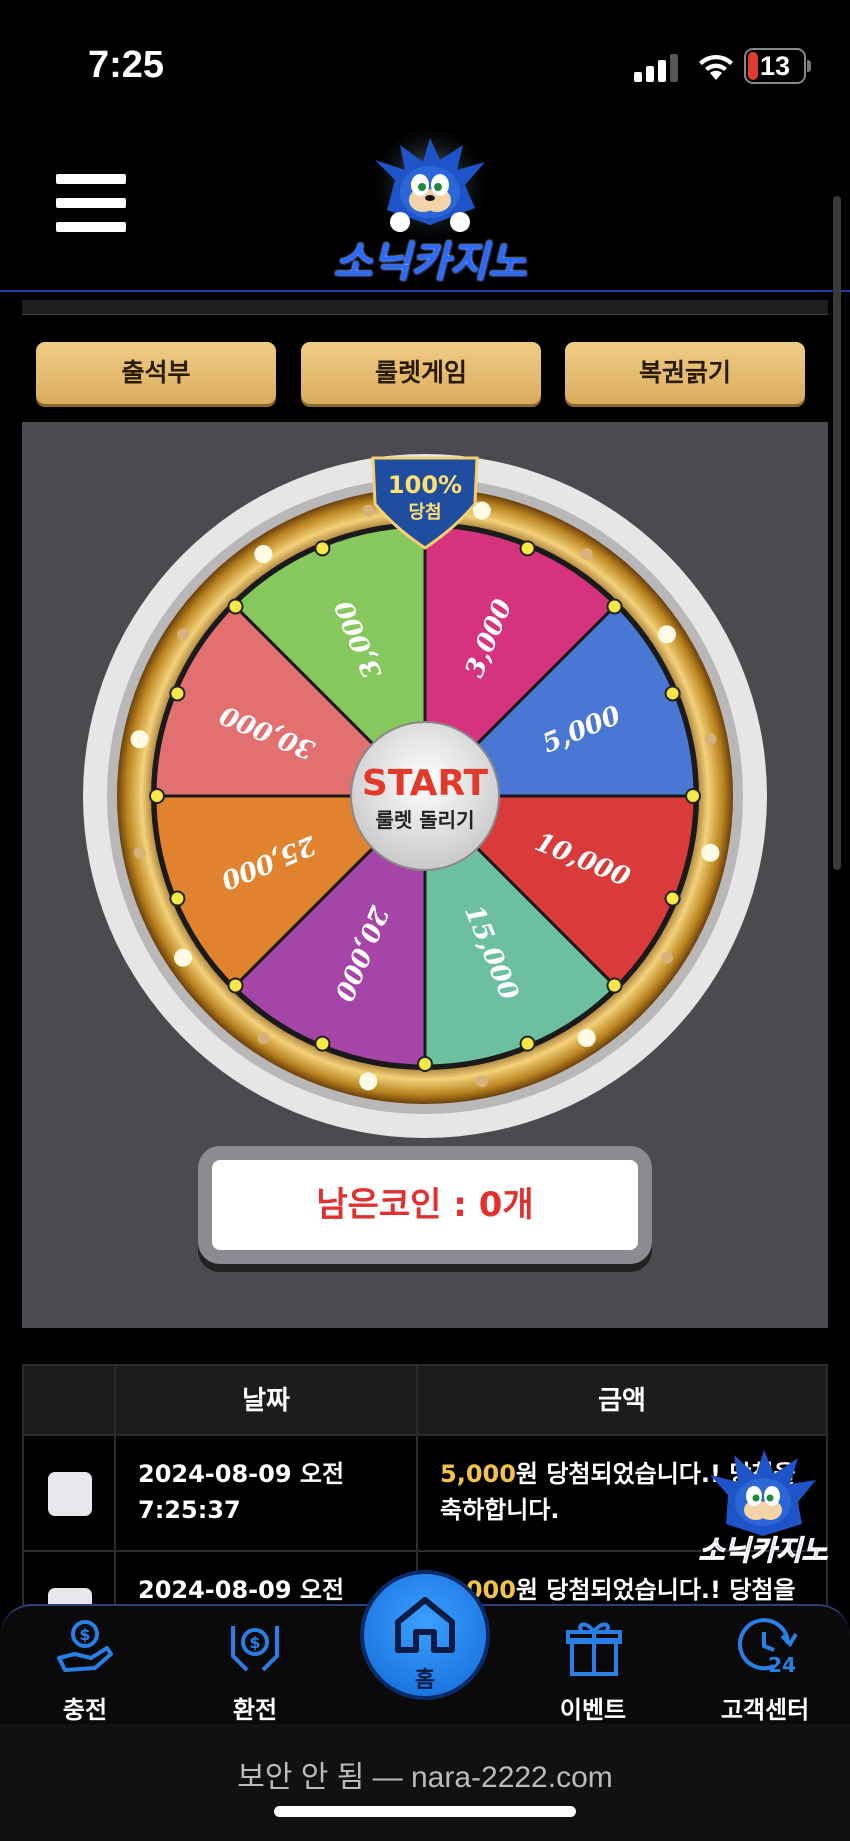 The image size is (850, 1841). I want to click on home-indicator, so click(425, 1811).